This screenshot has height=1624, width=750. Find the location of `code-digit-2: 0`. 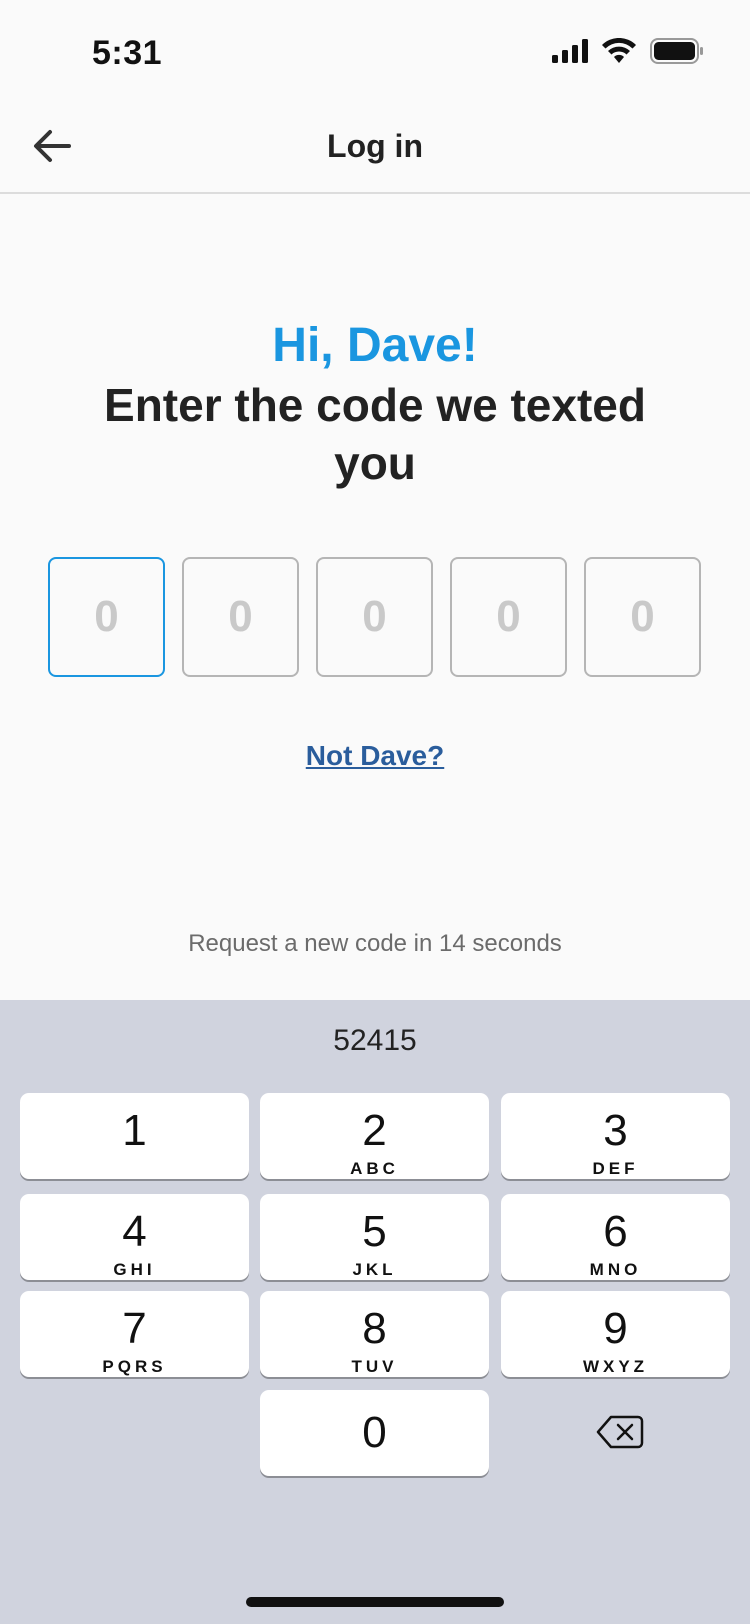

code-digit-2: 0 is located at coordinates (240, 617).